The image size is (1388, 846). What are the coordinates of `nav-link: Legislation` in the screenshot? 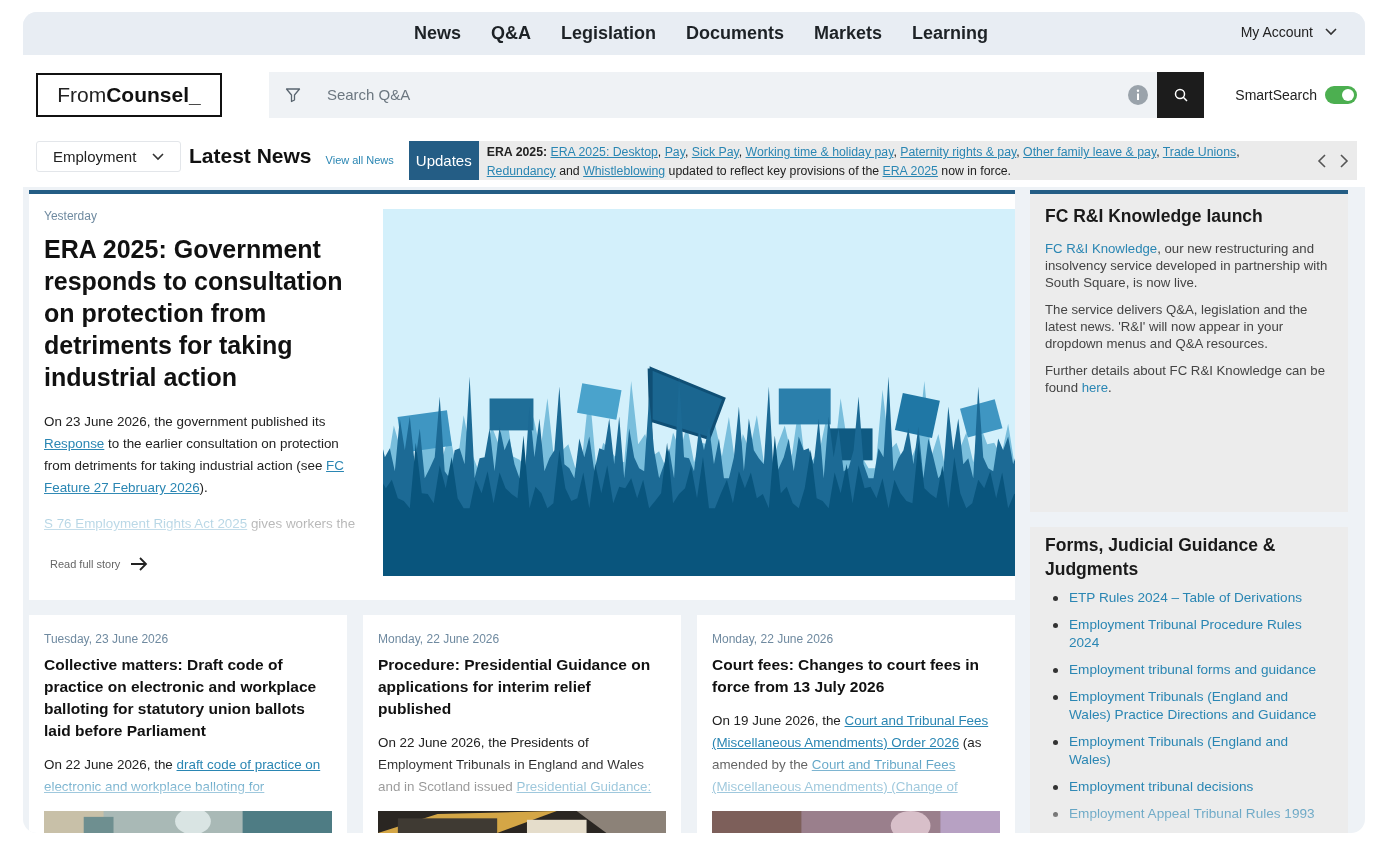 It's located at (608, 33).